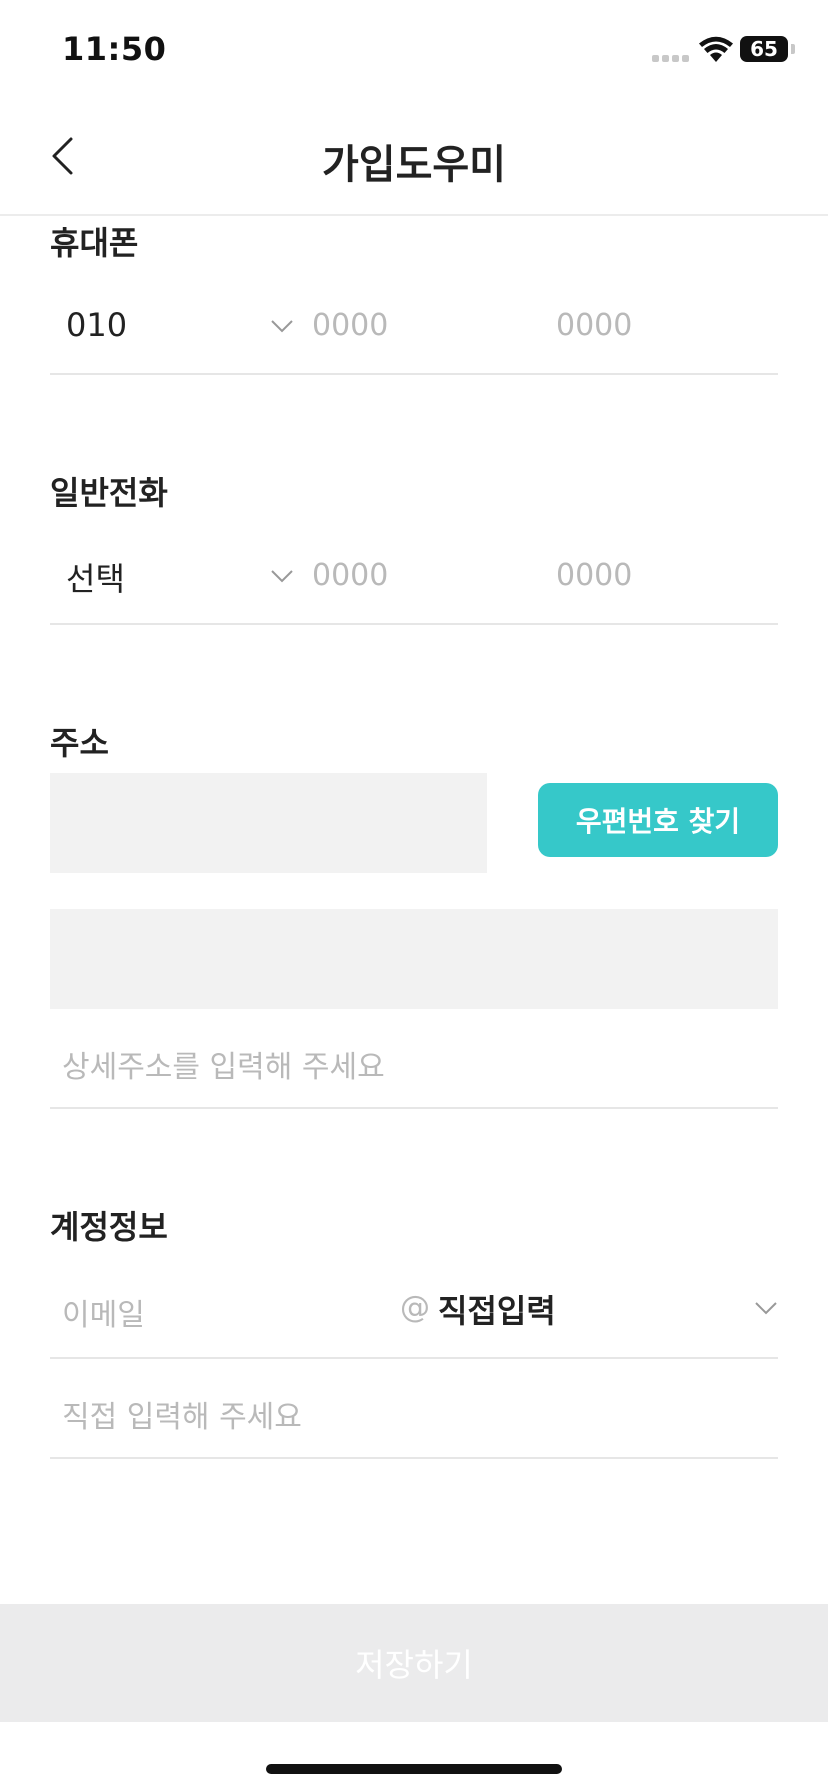  I want to click on address-field, so click(414, 959).